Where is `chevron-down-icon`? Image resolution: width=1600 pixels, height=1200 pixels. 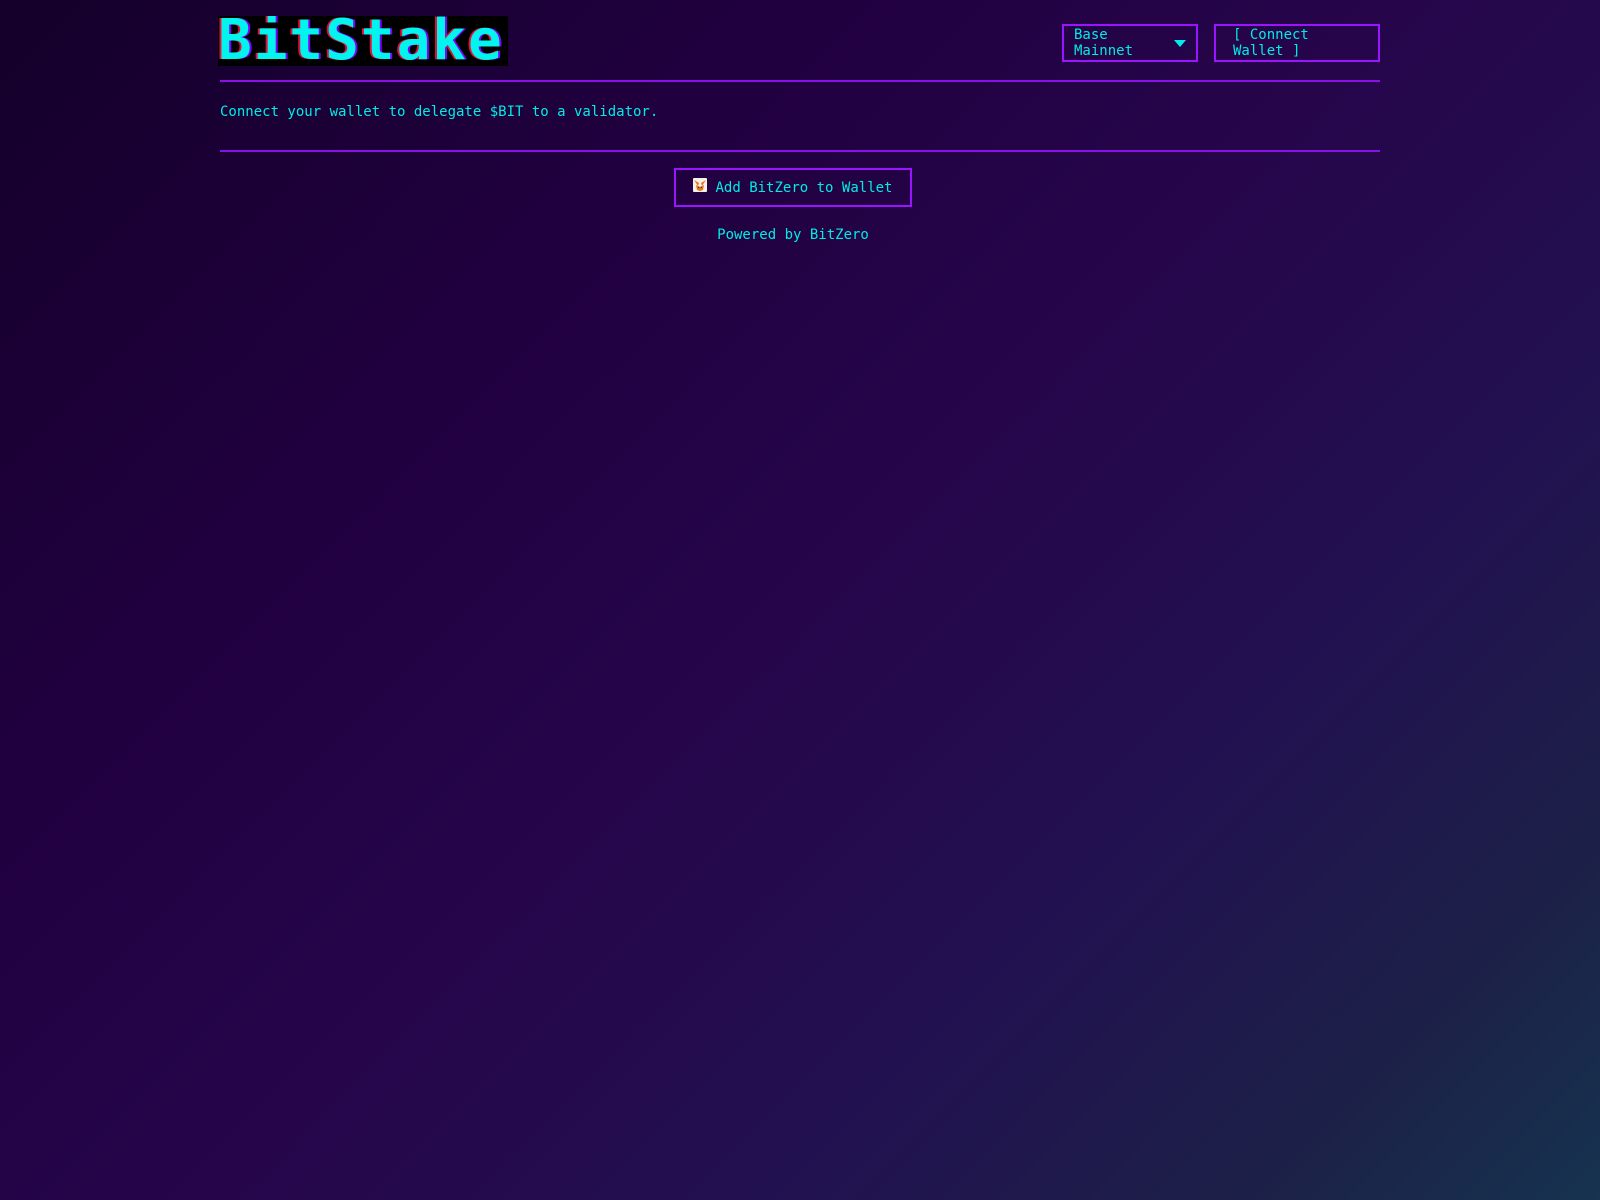
chevron-down-icon is located at coordinates (1180, 43).